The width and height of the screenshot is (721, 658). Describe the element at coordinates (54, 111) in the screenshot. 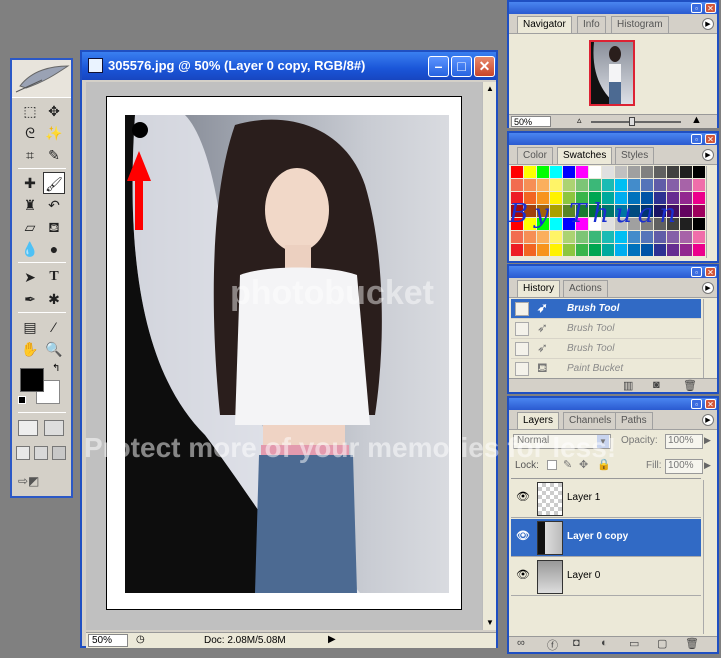

I see `move-tool-icon: ✥` at that location.